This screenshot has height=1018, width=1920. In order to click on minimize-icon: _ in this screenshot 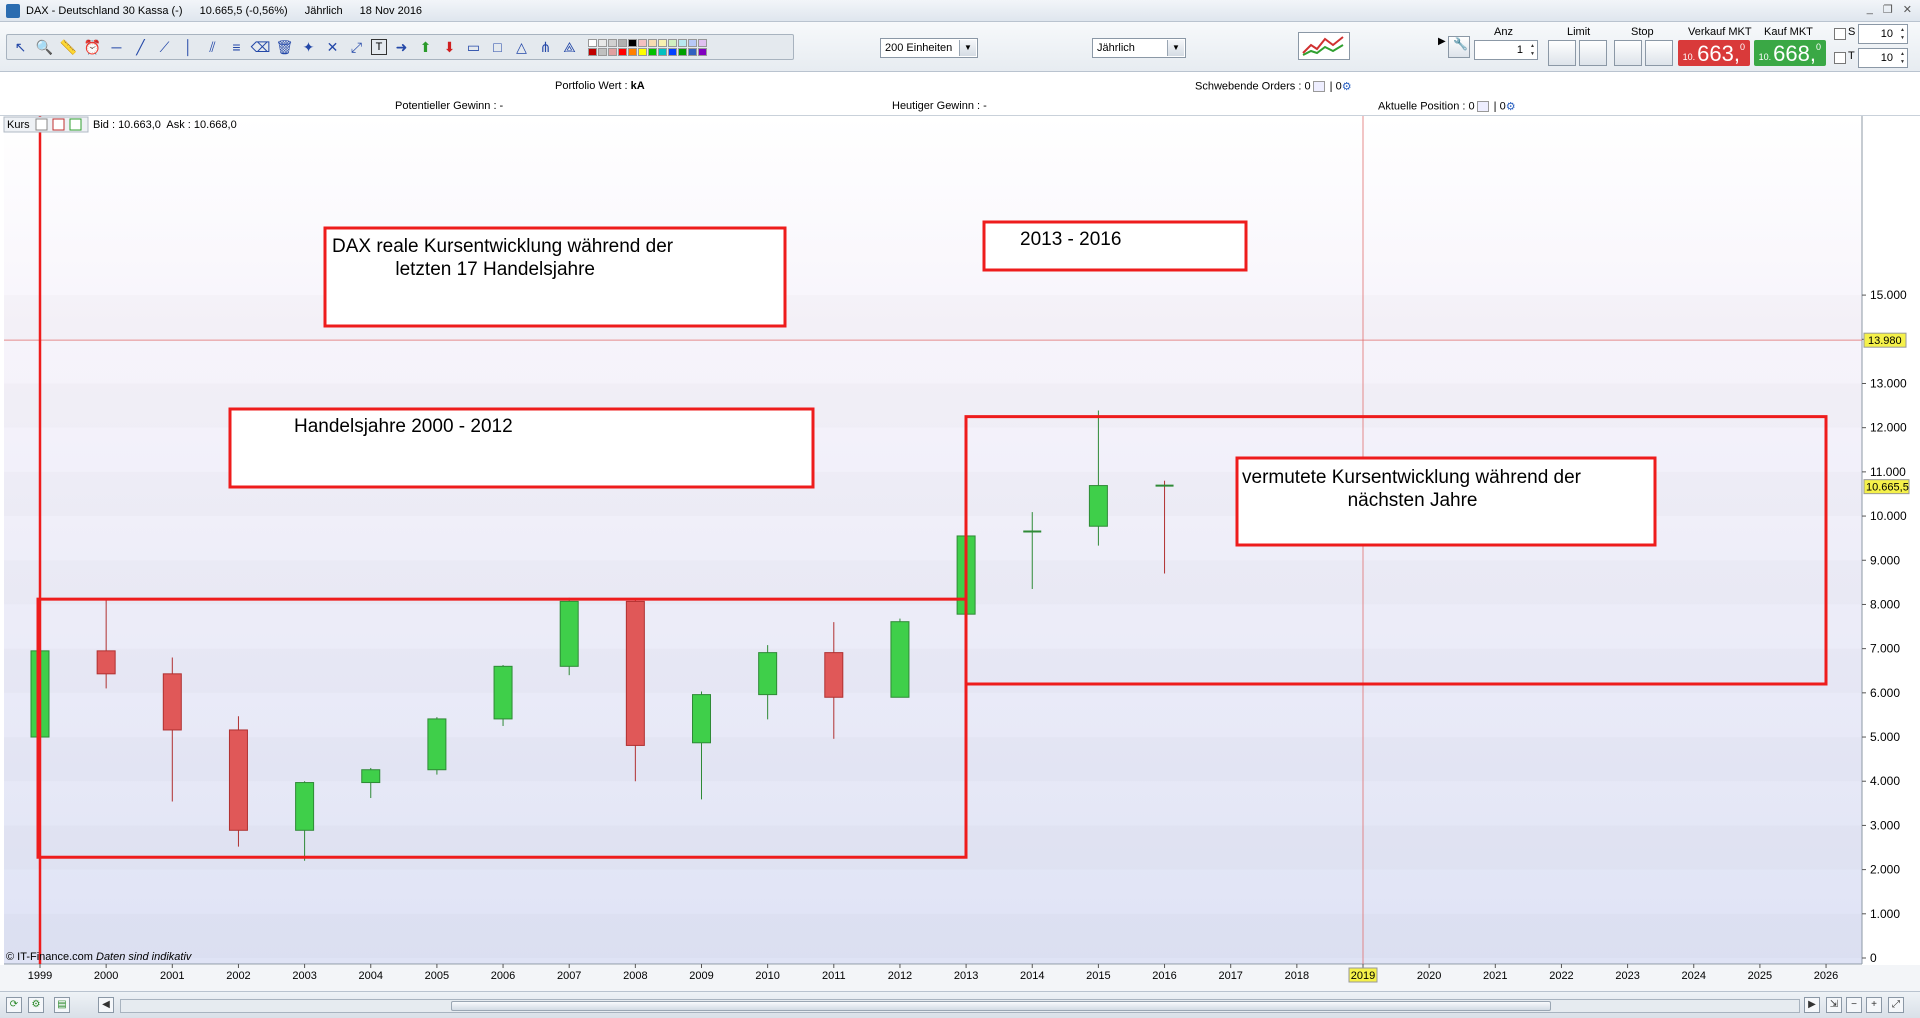, I will do `click(1870, 9)`.